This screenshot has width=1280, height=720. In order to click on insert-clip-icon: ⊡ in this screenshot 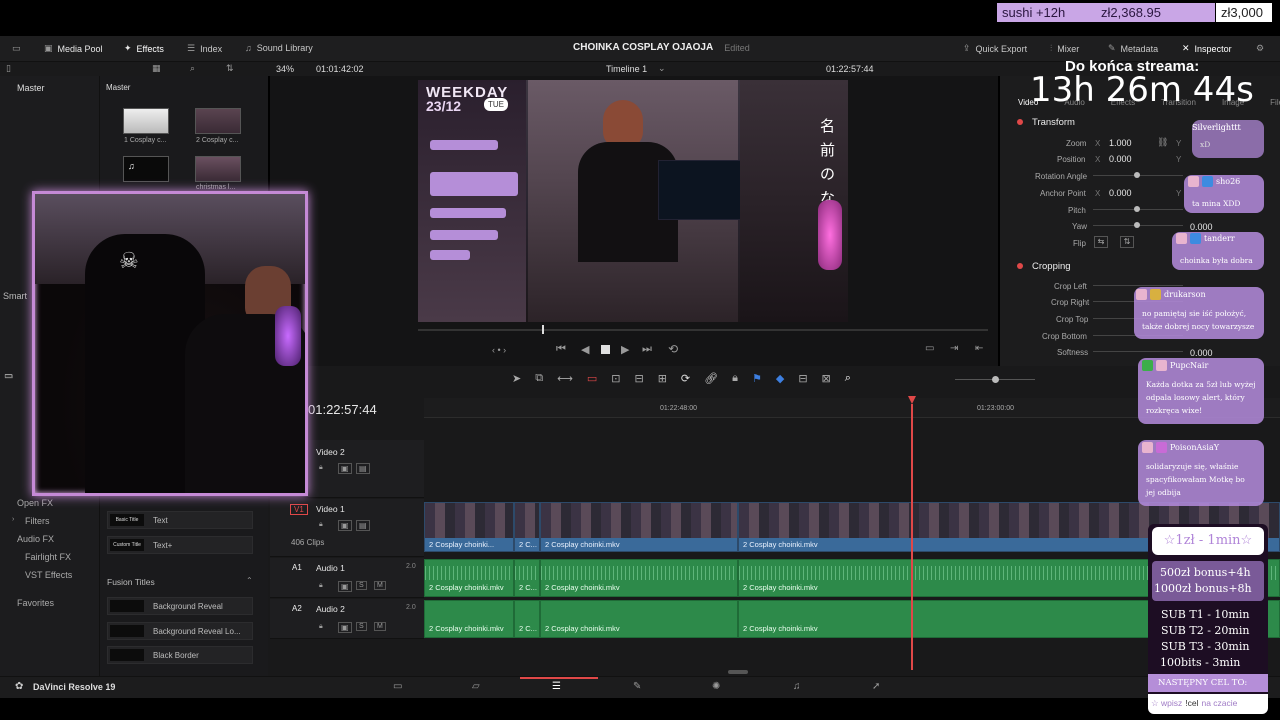, I will do `click(615, 378)`.